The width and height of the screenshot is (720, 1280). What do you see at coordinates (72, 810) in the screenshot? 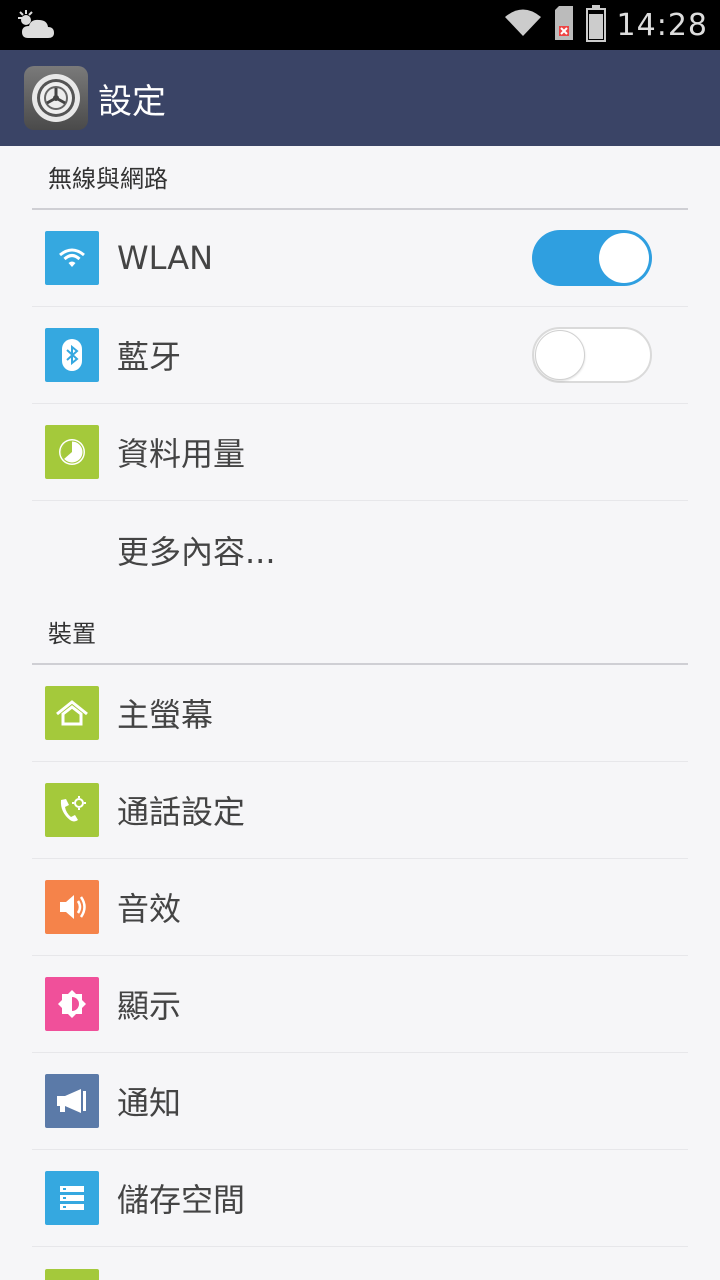
I see `call-settings-icon` at bounding box center [72, 810].